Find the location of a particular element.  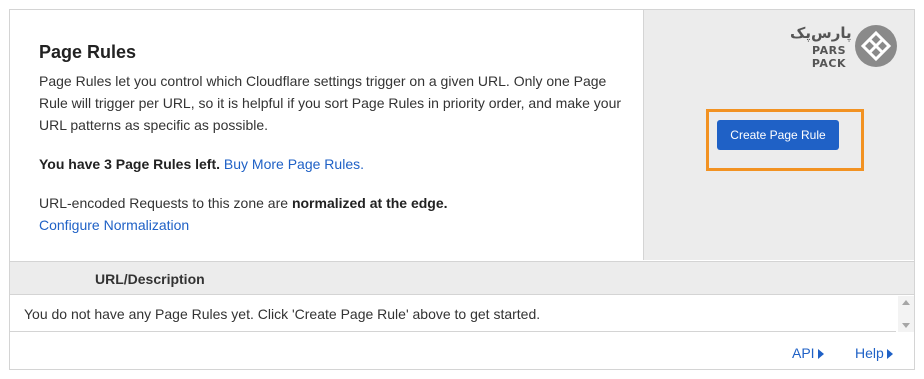

buy-more-link: Buy More Page Rules. is located at coordinates (294, 164).